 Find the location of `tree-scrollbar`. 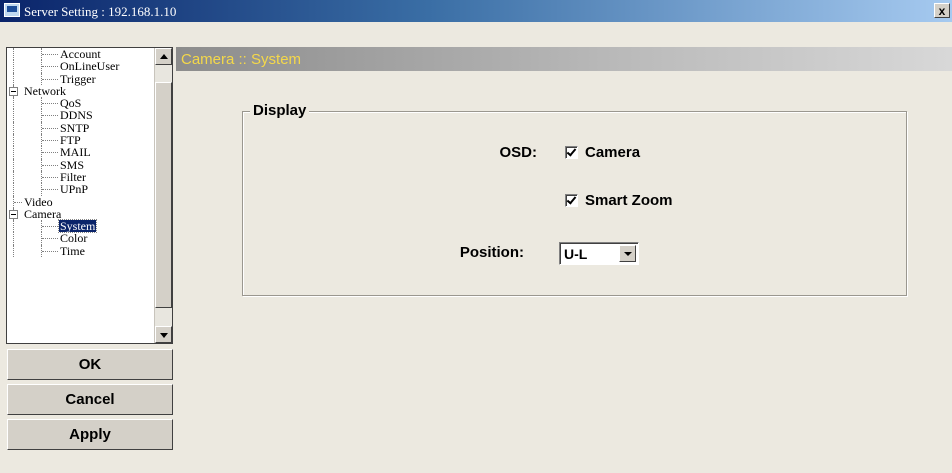

tree-scrollbar is located at coordinates (163, 195).